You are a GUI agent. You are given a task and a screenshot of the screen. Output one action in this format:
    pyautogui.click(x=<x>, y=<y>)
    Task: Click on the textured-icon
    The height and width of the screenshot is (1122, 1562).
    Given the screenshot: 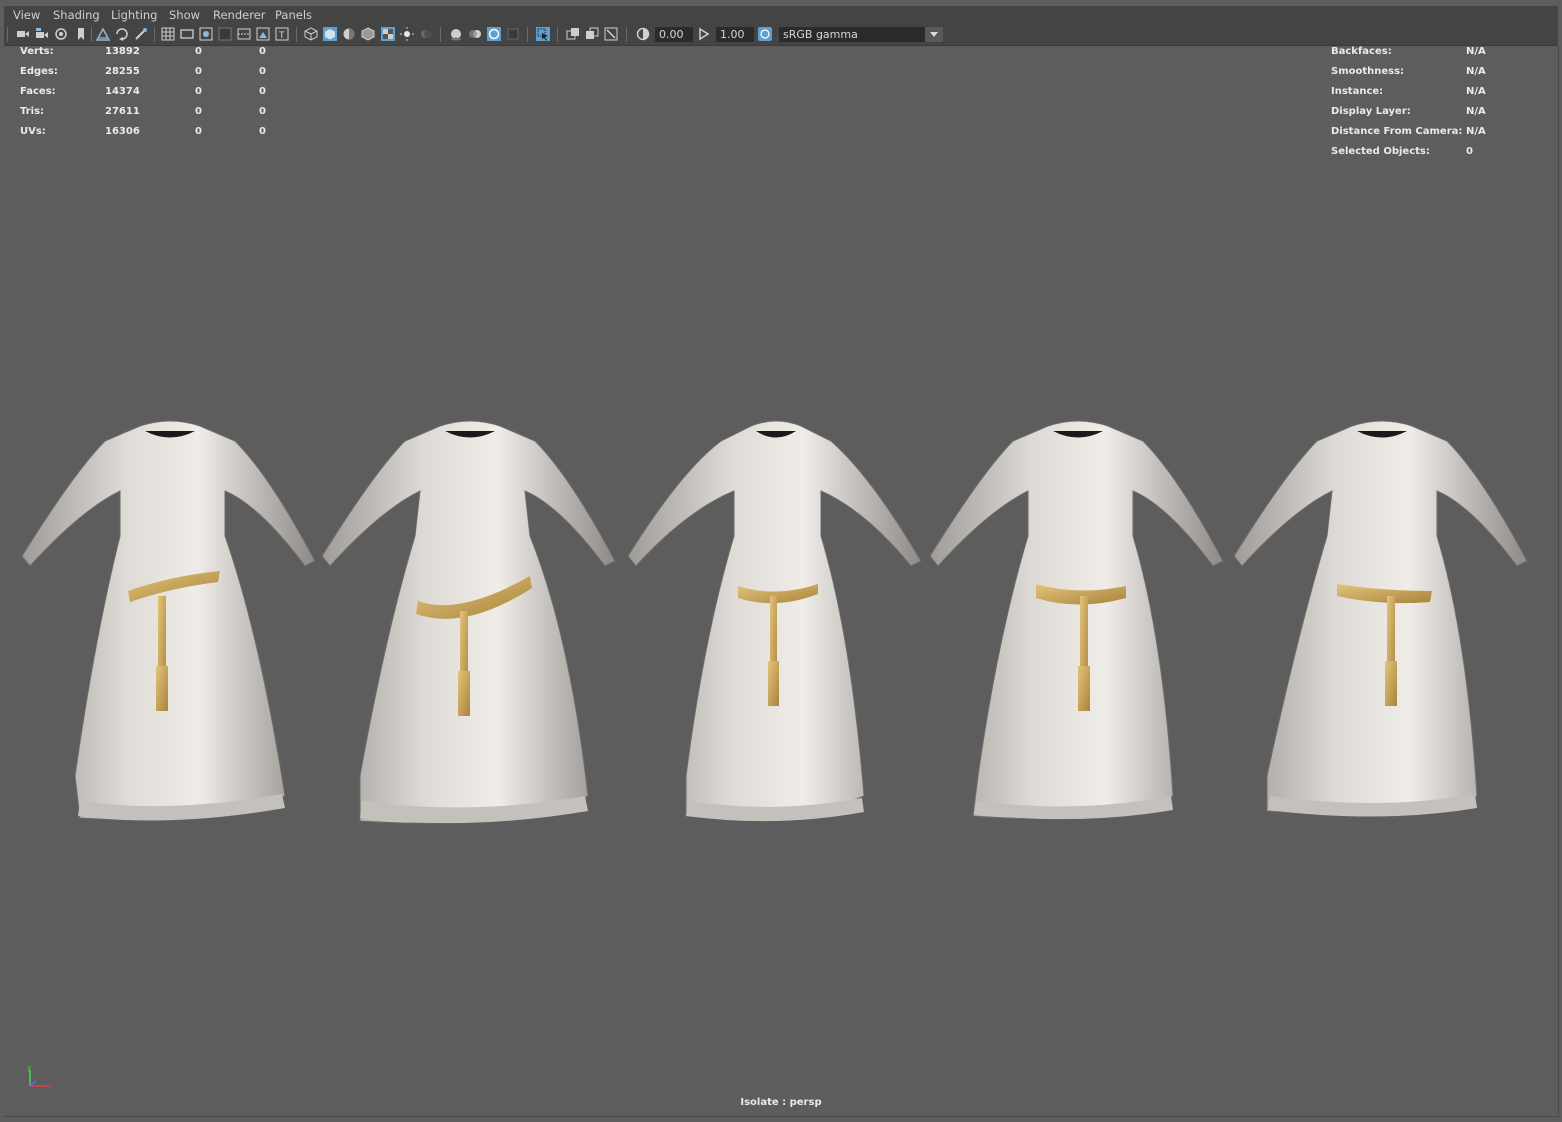 What is the action you would take?
    pyautogui.click(x=388, y=34)
    